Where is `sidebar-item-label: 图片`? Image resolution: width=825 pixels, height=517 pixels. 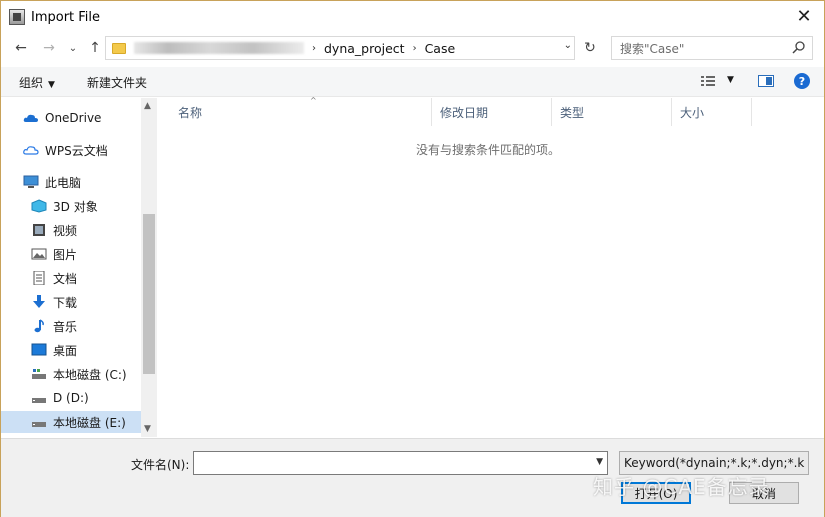
sidebar-item-label: 图片 is located at coordinates (65, 254).